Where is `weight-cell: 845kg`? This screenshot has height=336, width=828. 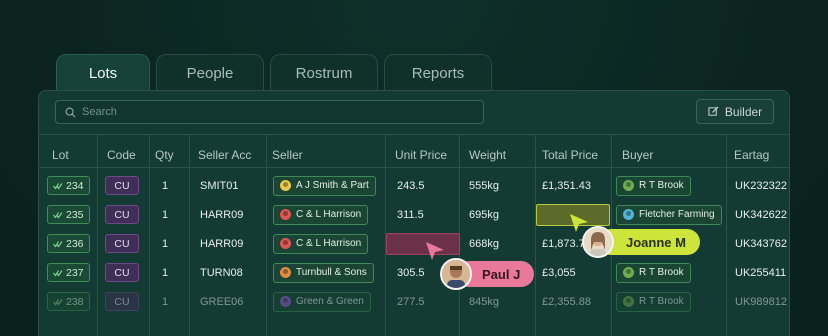
weight-cell: 845kg is located at coordinates (484, 301).